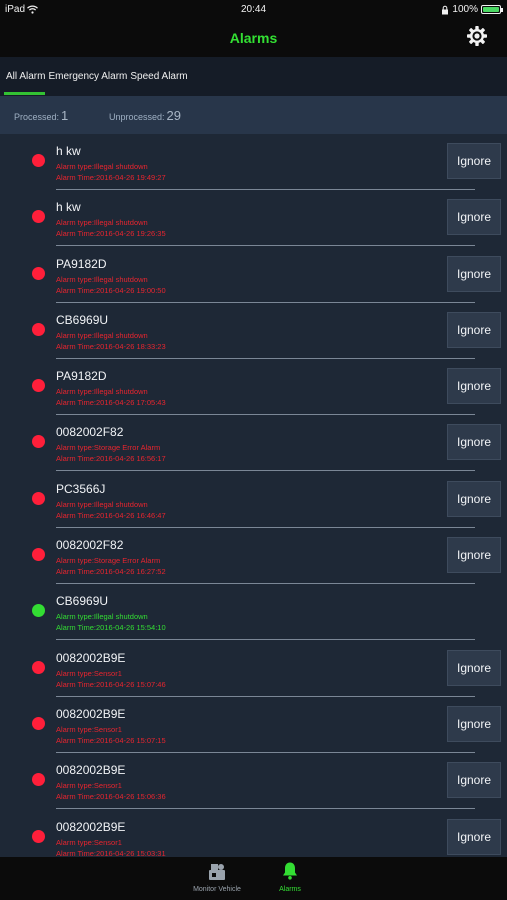  What do you see at coordinates (217, 889) in the screenshot?
I see `tab-monitor-vehicle-label: Monitor Vehicle` at bounding box center [217, 889].